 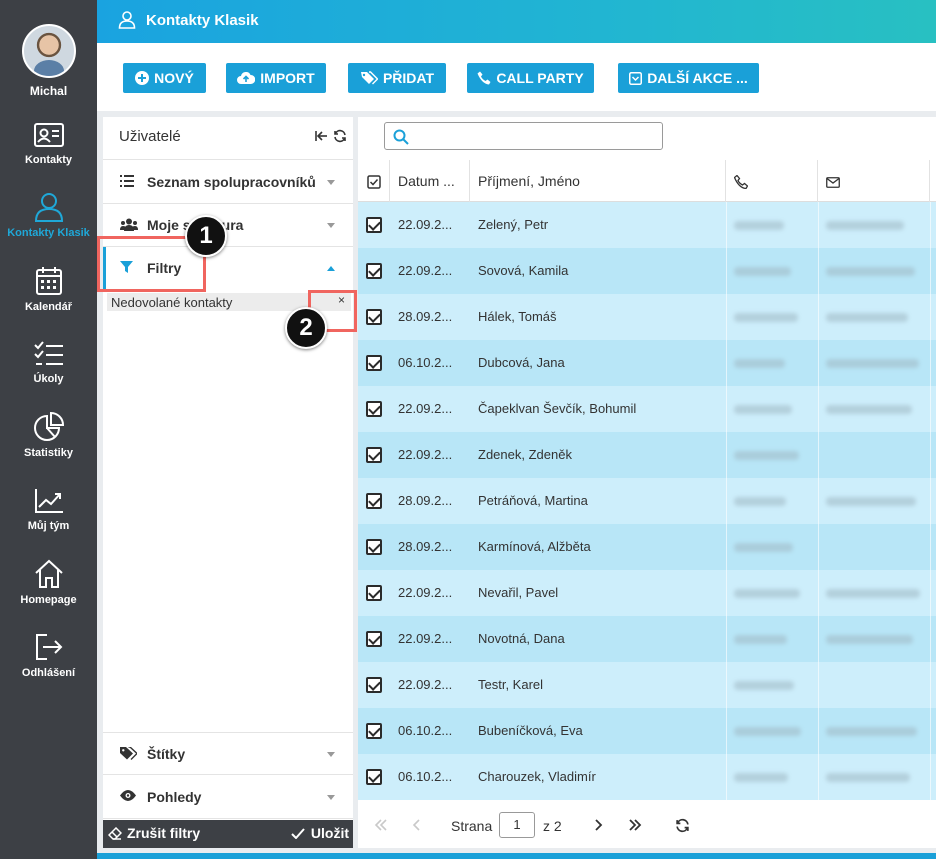 What do you see at coordinates (833, 182) in the screenshot?
I see `envelope-icon` at bounding box center [833, 182].